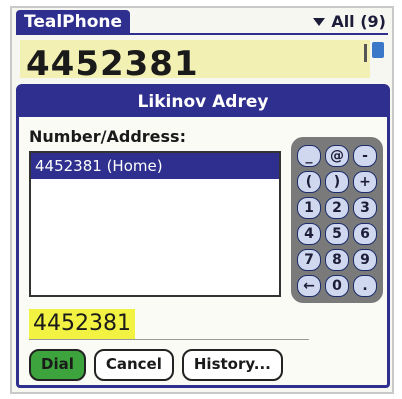  What do you see at coordinates (337, 234) in the screenshot?
I see `key-5: 5` at bounding box center [337, 234].